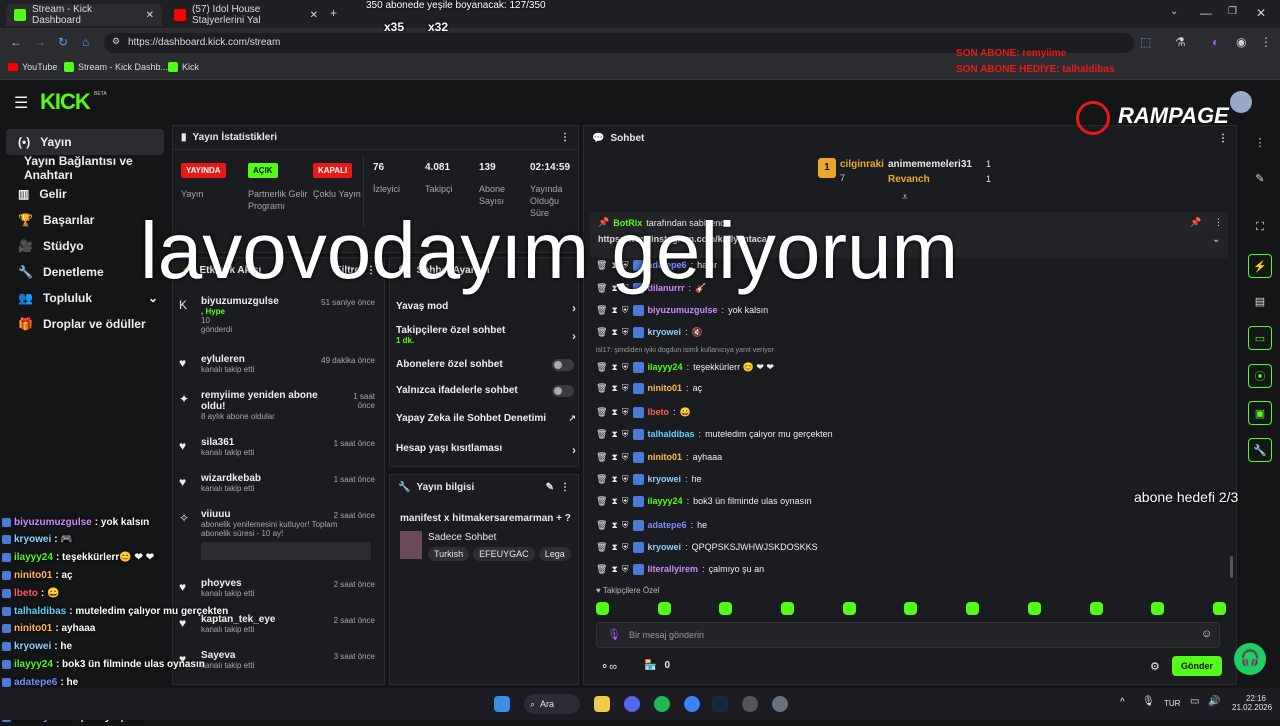 This screenshot has width=1280, height=726. What do you see at coordinates (504, 554) in the screenshot?
I see `tag-chip: EFEUYGAC` at bounding box center [504, 554].